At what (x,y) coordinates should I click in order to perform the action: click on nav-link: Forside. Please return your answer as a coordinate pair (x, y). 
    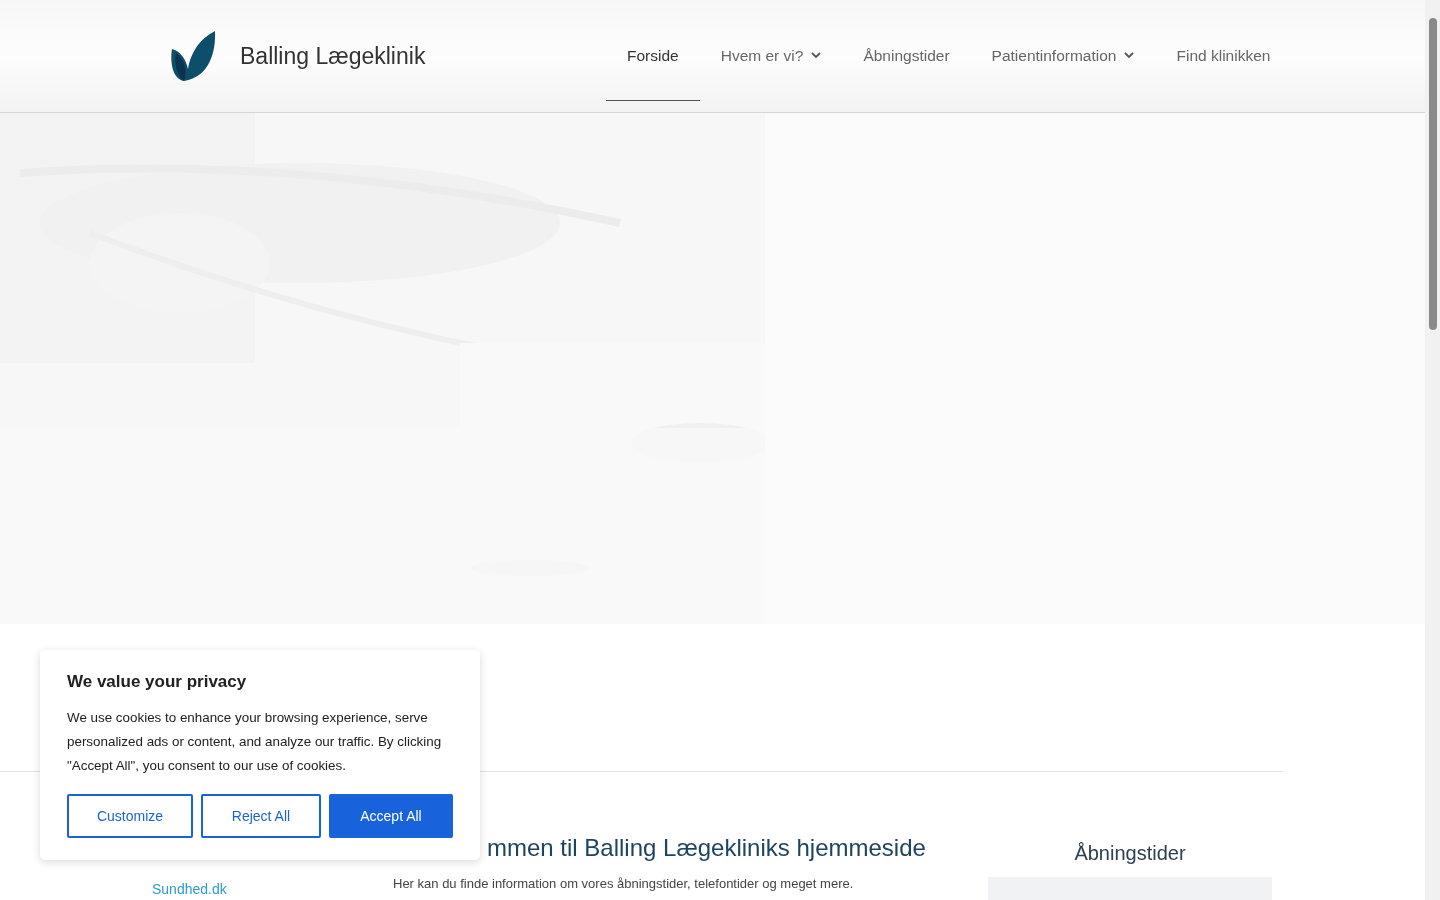
    Looking at the image, I should click on (653, 50).